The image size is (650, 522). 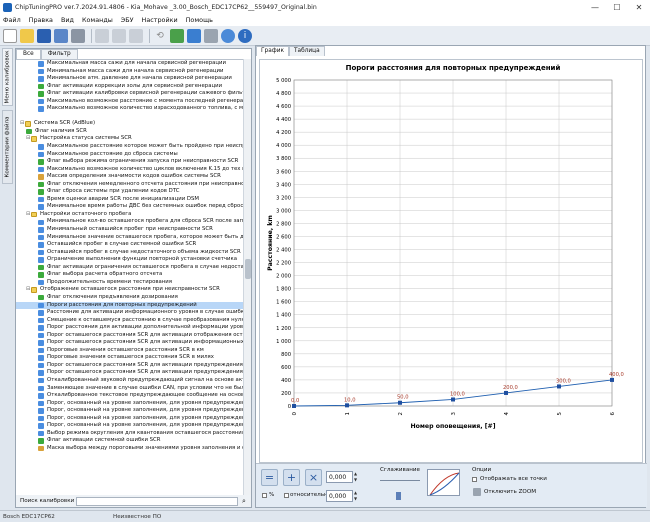 What do you see at coordinates (59, 54) in the screenshot?
I see `tab-filter: Фильтр` at bounding box center [59, 54].